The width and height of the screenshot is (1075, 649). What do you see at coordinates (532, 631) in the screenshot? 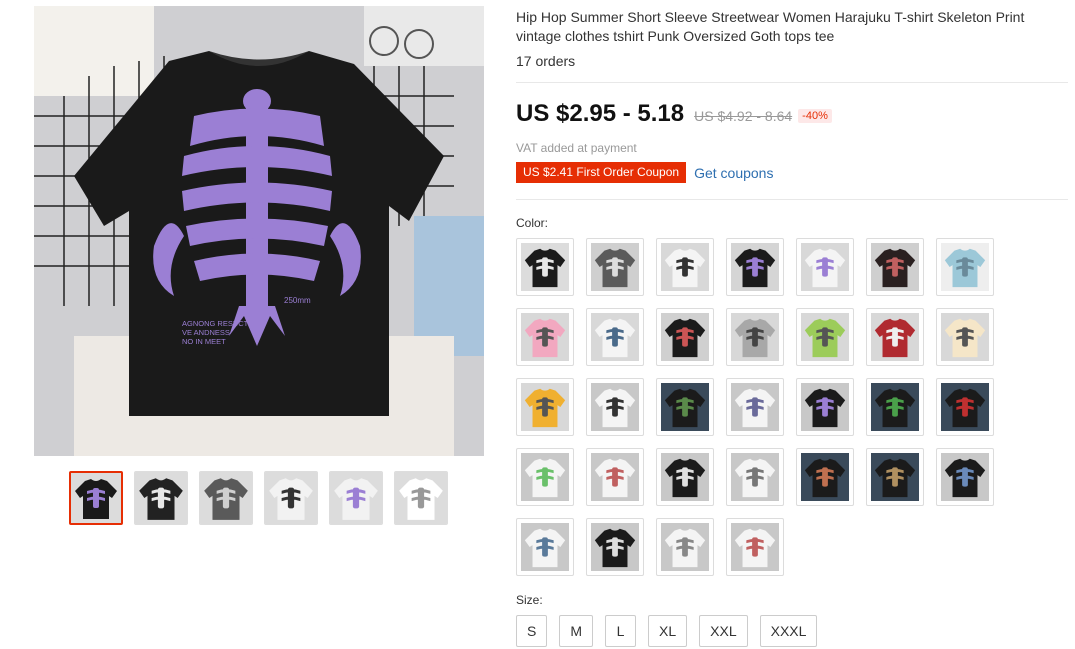
I see `size-option-s: S` at bounding box center [532, 631].